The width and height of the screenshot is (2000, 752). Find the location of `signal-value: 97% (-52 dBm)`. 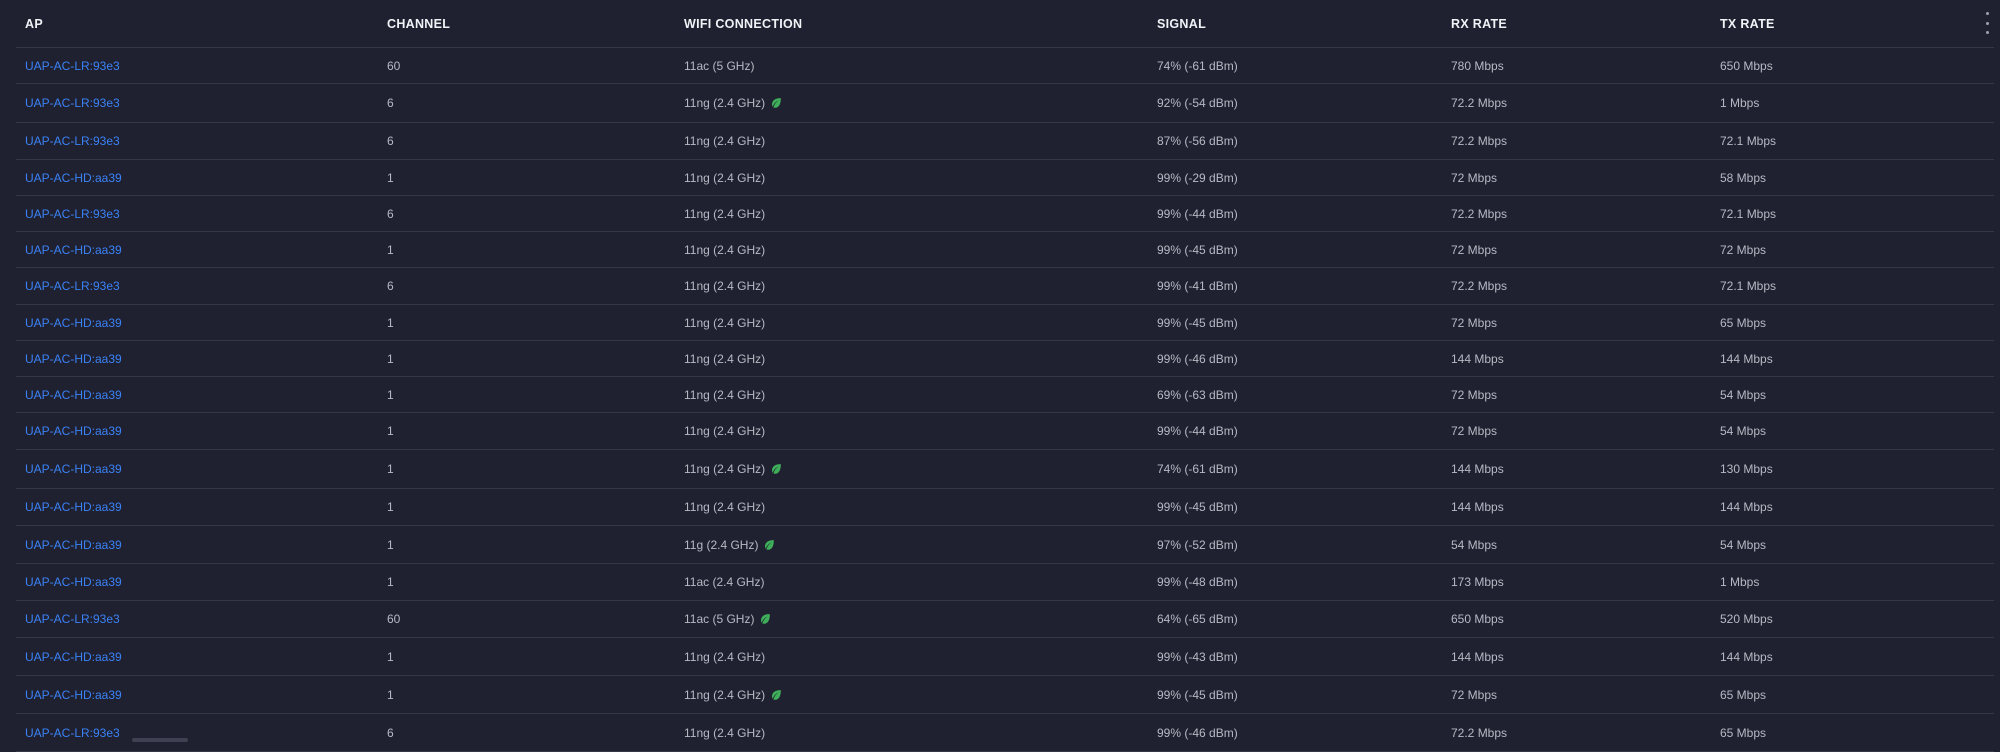

signal-value: 97% (-52 dBm) is located at coordinates (1197, 544).